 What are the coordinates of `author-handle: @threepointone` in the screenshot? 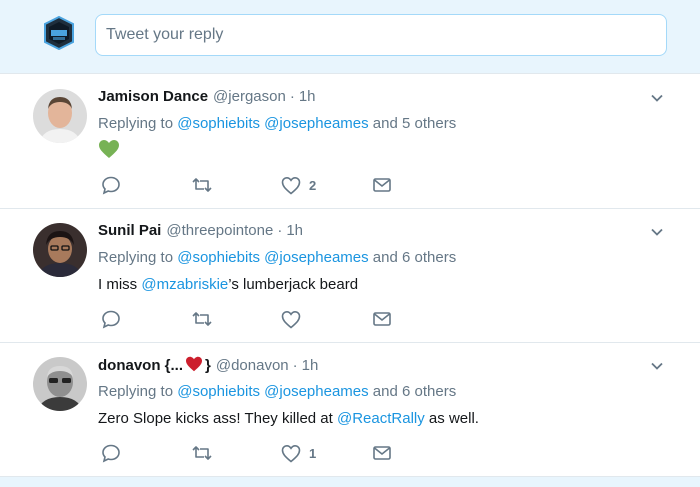 It's located at (219, 230).